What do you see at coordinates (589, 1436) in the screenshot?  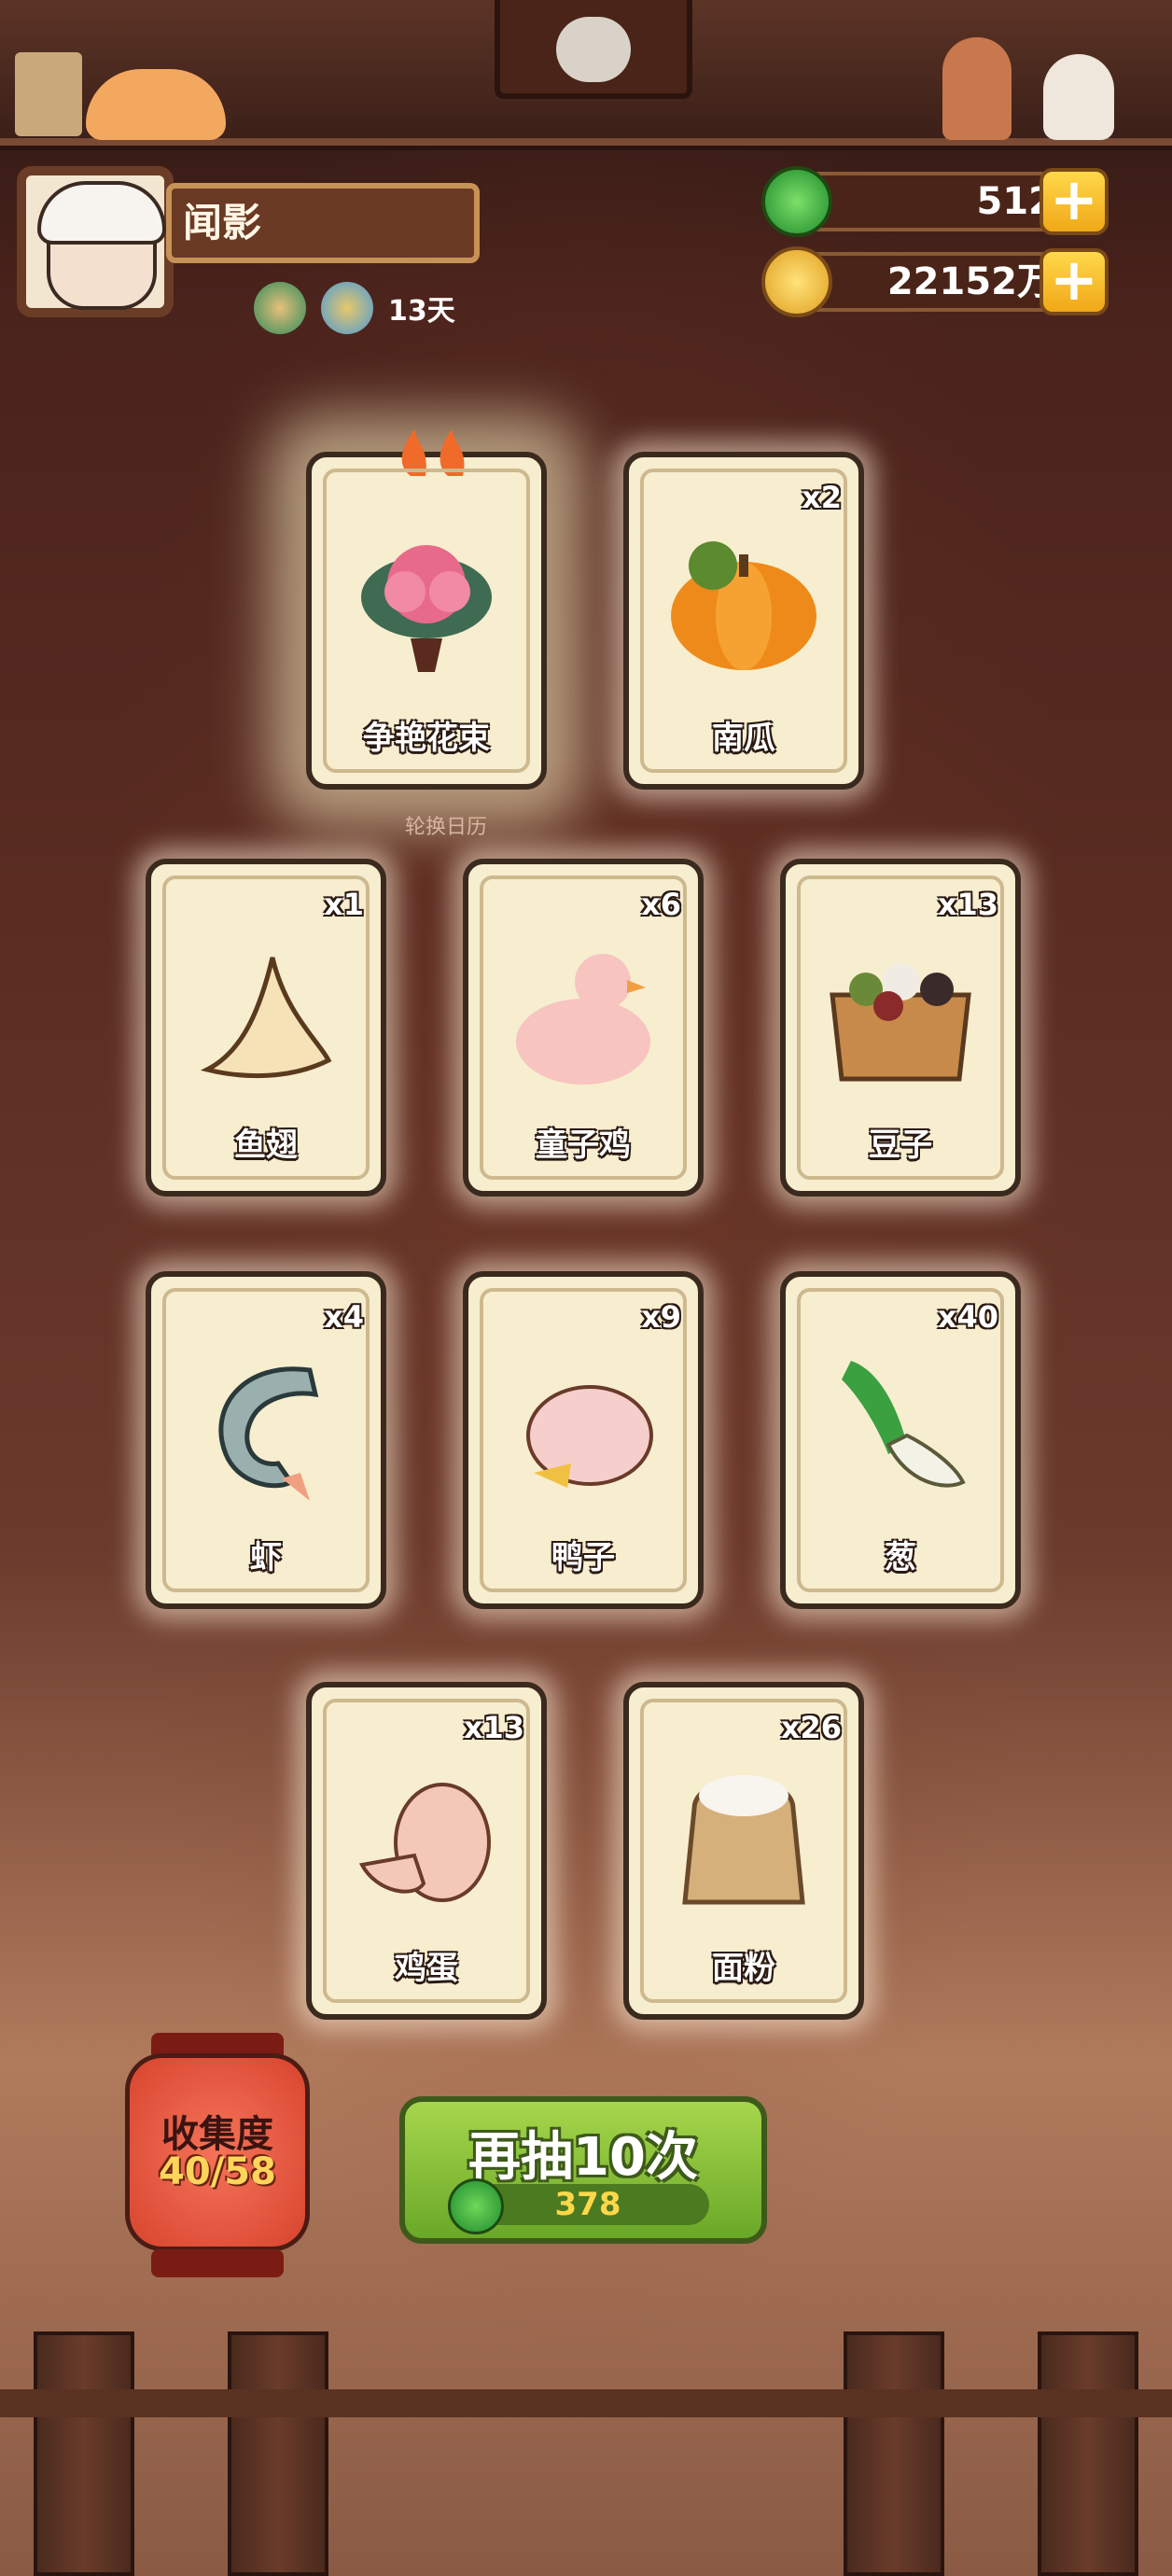 I see `duck-icon` at bounding box center [589, 1436].